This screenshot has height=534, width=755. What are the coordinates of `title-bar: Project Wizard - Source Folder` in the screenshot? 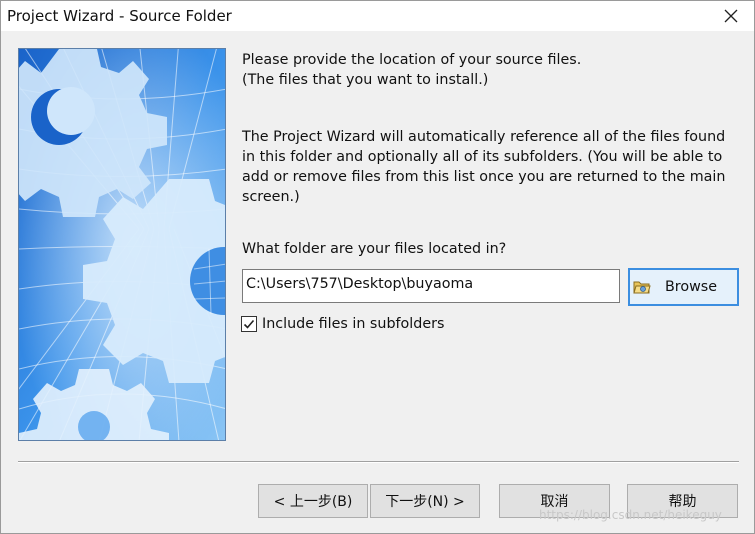 It's located at (377, 16).